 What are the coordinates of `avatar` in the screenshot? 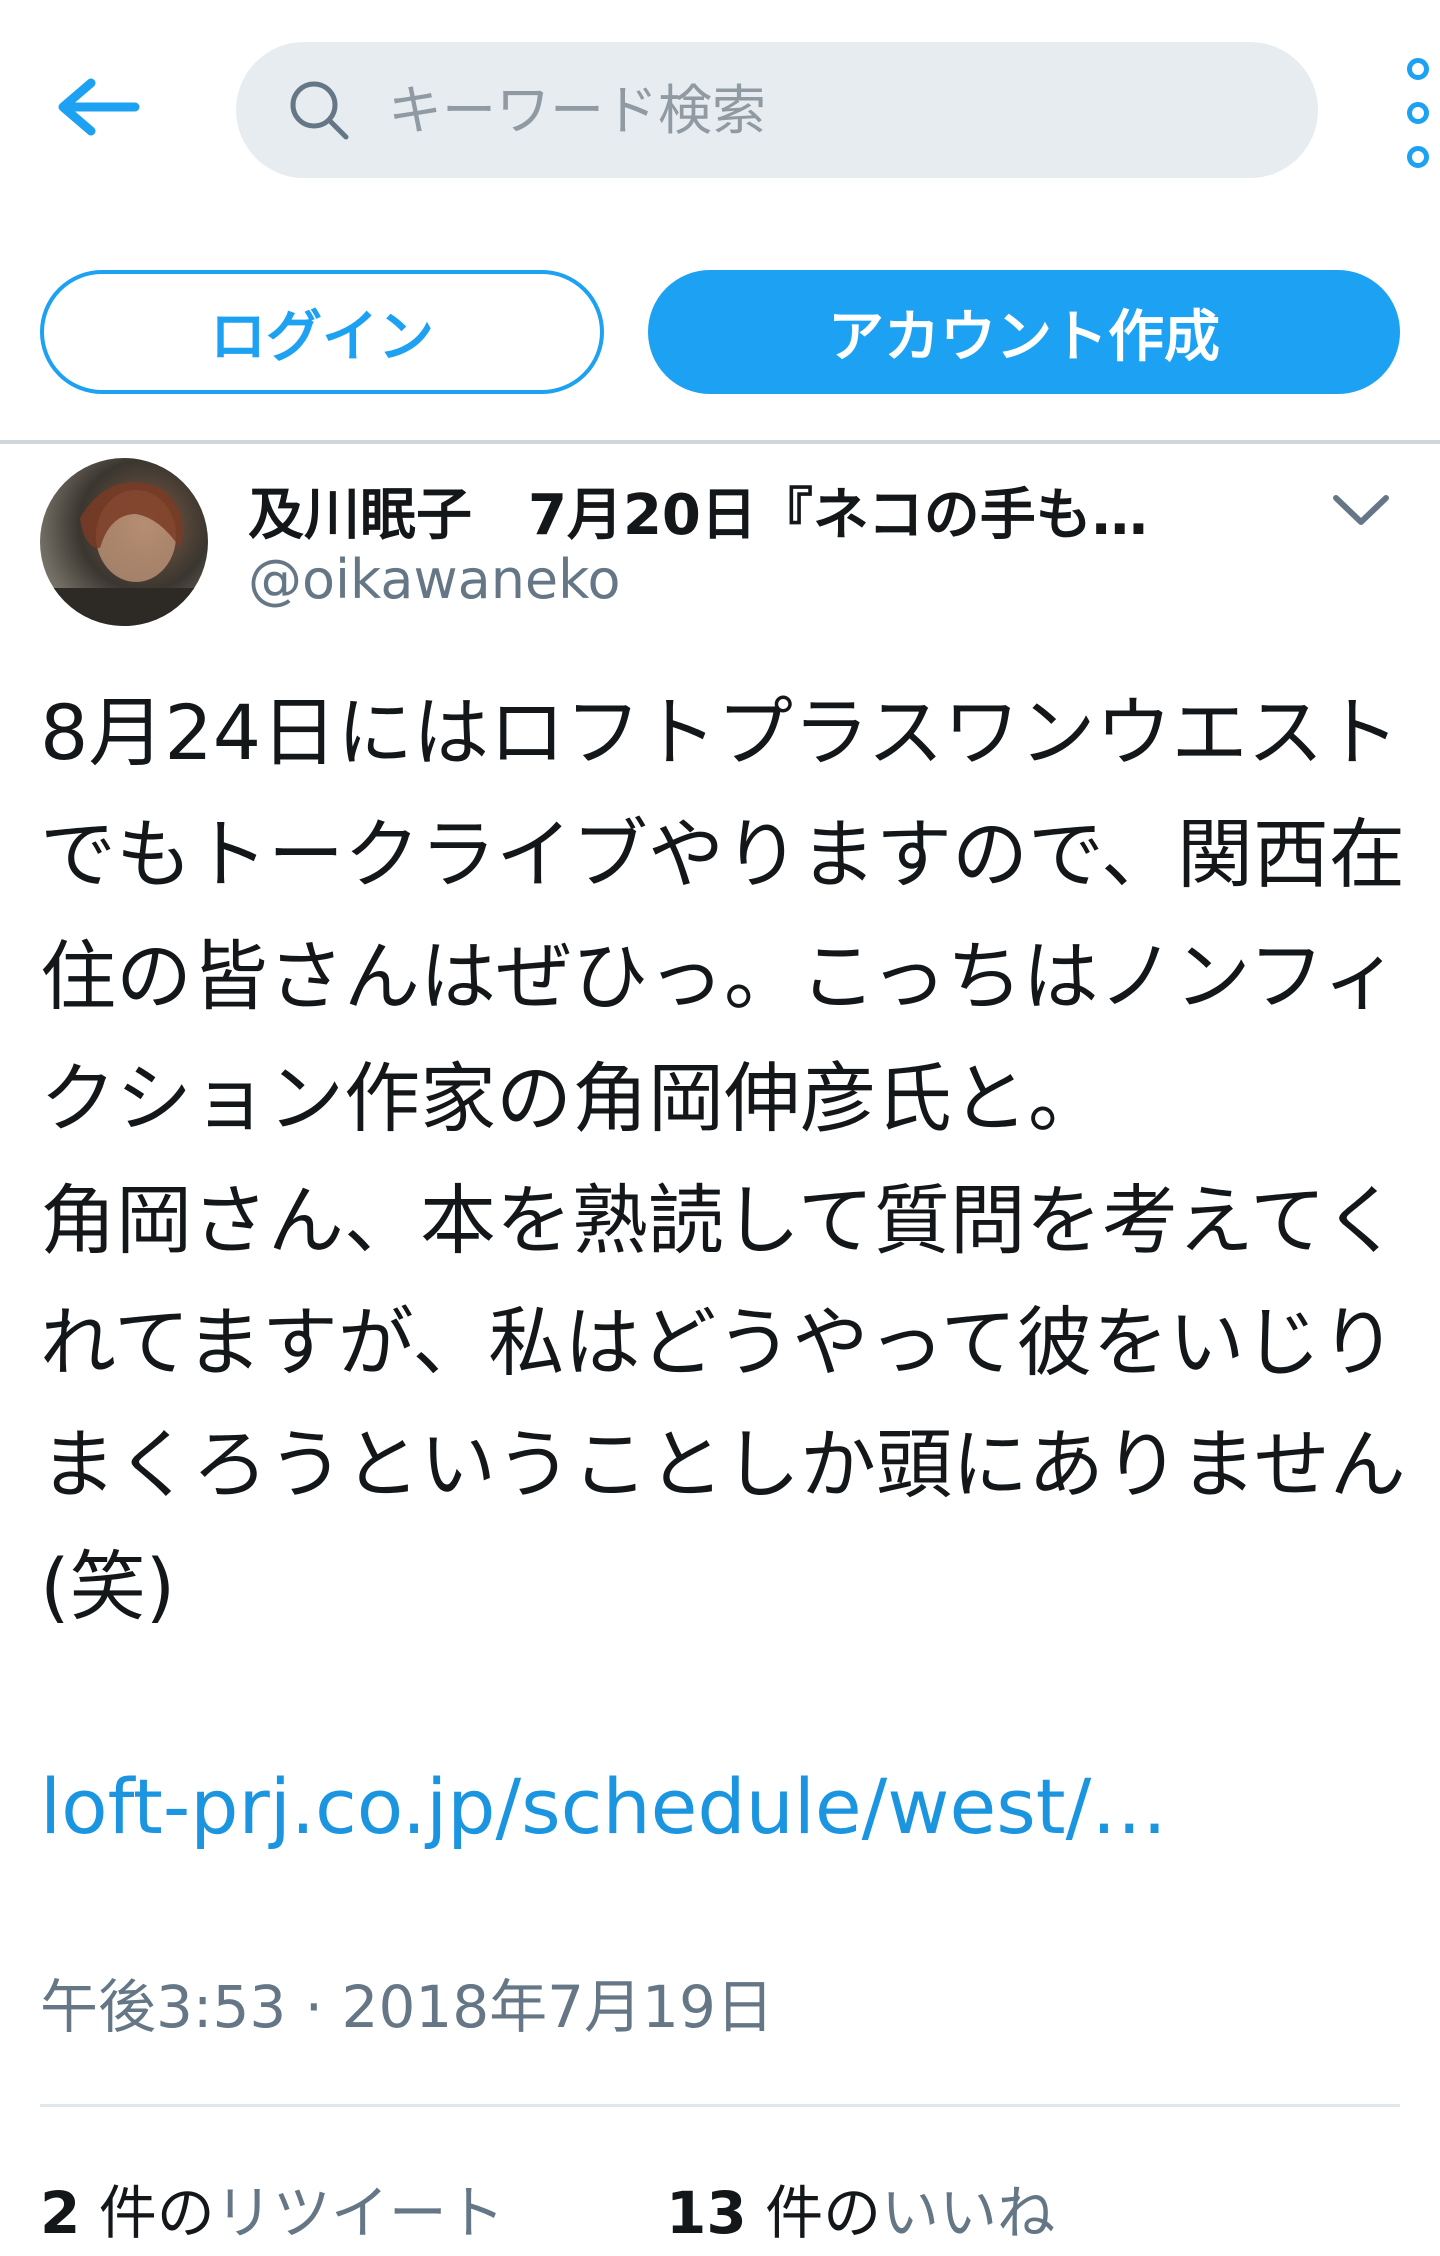 It's located at (124, 542).